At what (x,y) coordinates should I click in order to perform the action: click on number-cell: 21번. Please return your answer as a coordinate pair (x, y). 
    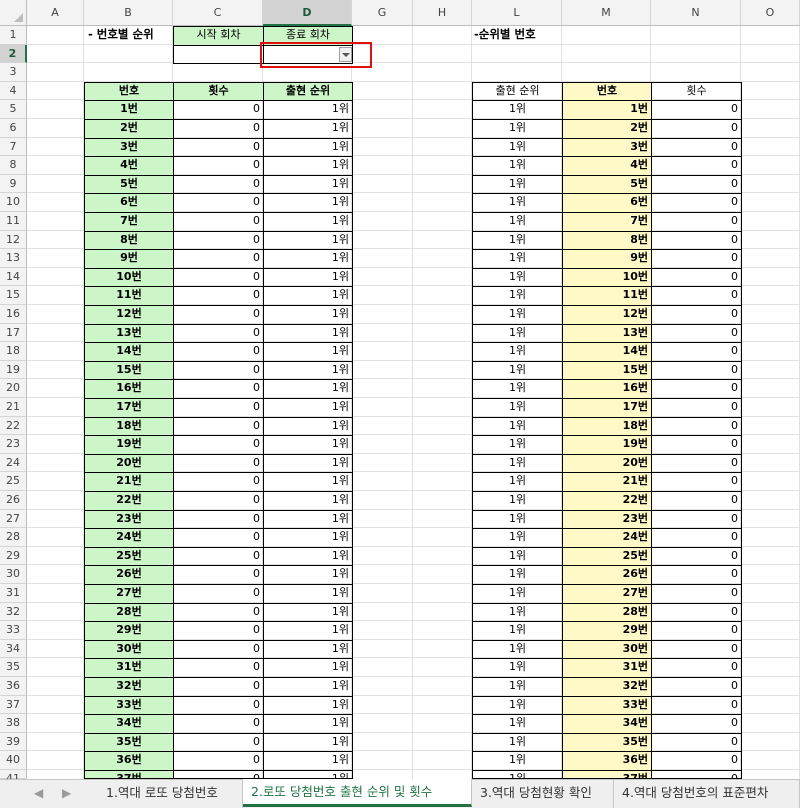
    Looking at the image, I should click on (129, 482).